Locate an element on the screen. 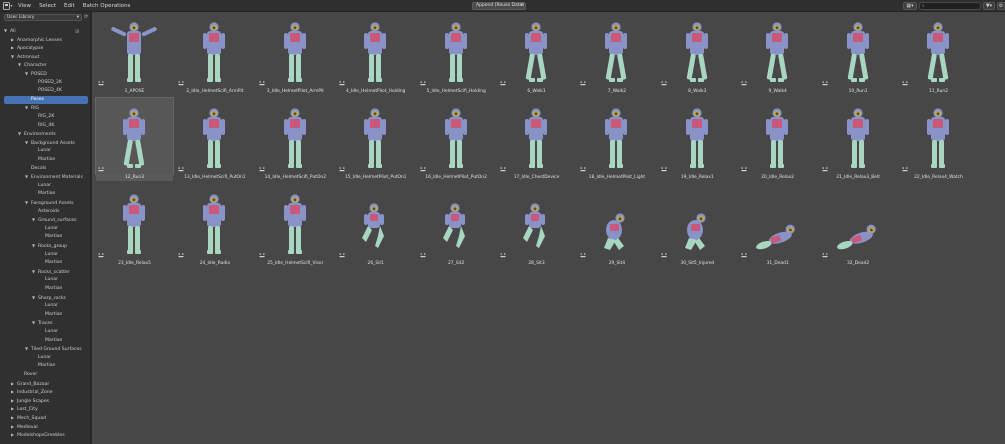  asset-tile: 7_Walk2 is located at coordinates (617, 54).